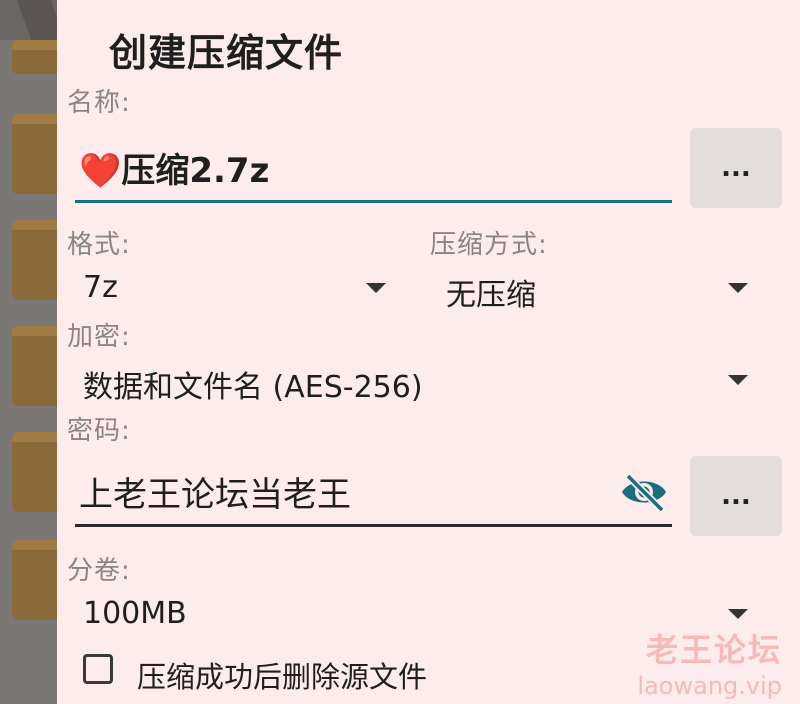  Describe the element at coordinates (99, 245) in the screenshot. I see `format-label: 格式:` at that location.